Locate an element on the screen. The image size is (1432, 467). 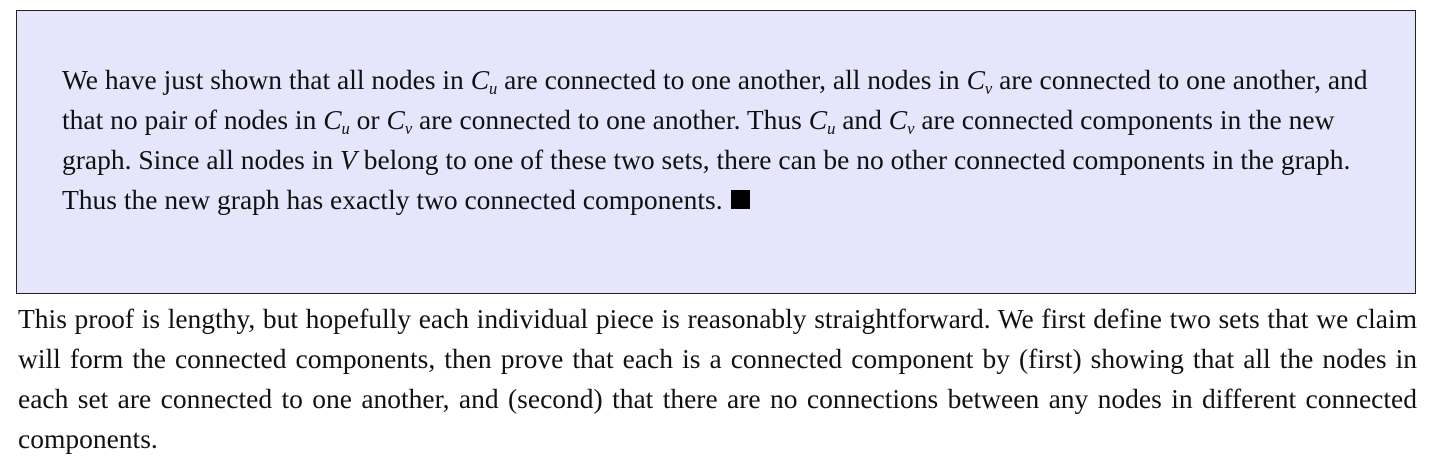
proof-text-segment: or is located at coordinates (368, 119).